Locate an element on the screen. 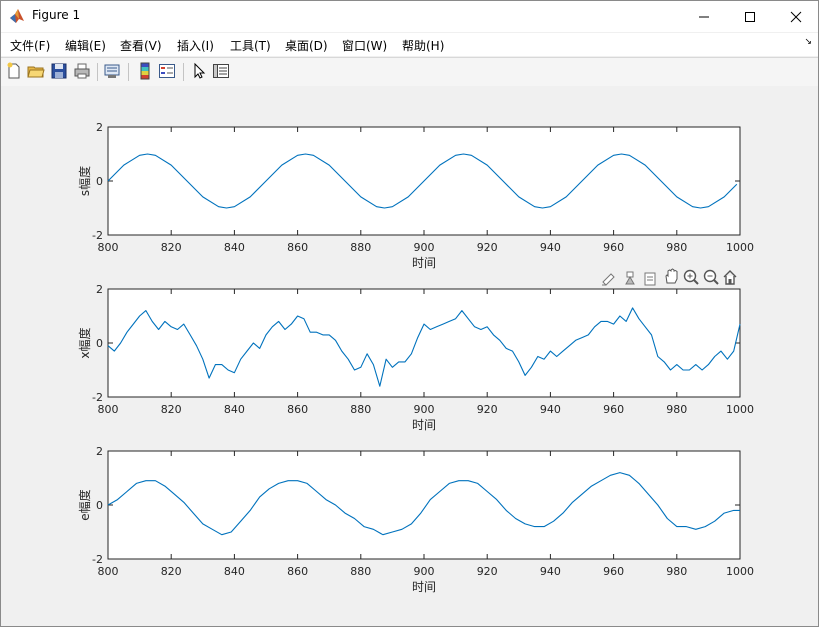  minimize-button is located at coordinates (704, 16).